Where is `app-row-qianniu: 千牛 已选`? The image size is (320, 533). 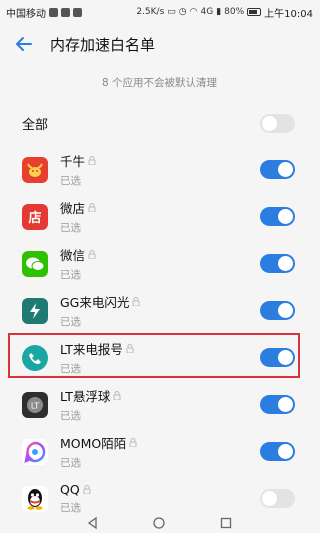 app-row-qianniu: 千牛 已选 is located at coordinates (159, 169).